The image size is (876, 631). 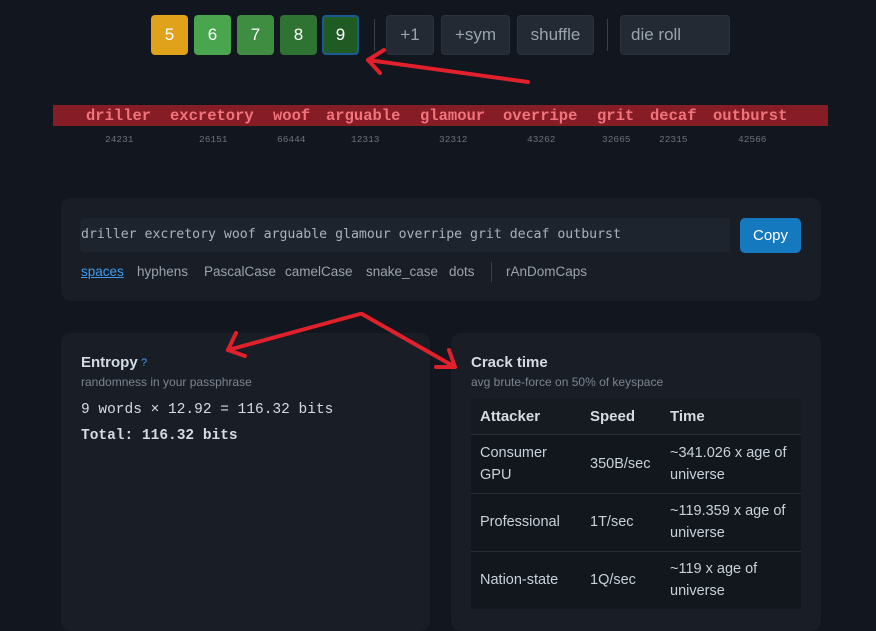 I want to click on word-index: 42566, so click(x=752, y=139).